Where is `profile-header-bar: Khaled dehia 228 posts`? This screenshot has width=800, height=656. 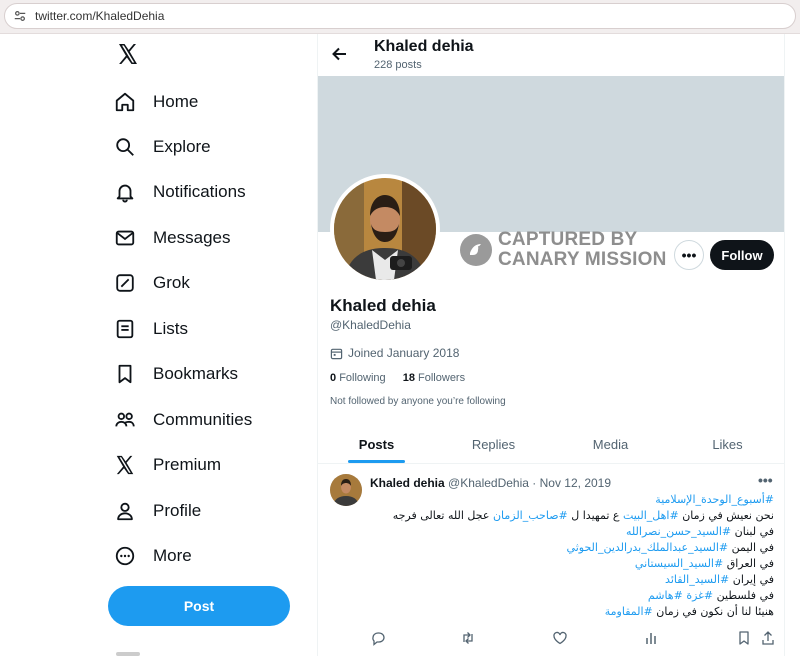 profile-header-bar: Khaled dehia 228 posts is located at coordinates (551, 55).